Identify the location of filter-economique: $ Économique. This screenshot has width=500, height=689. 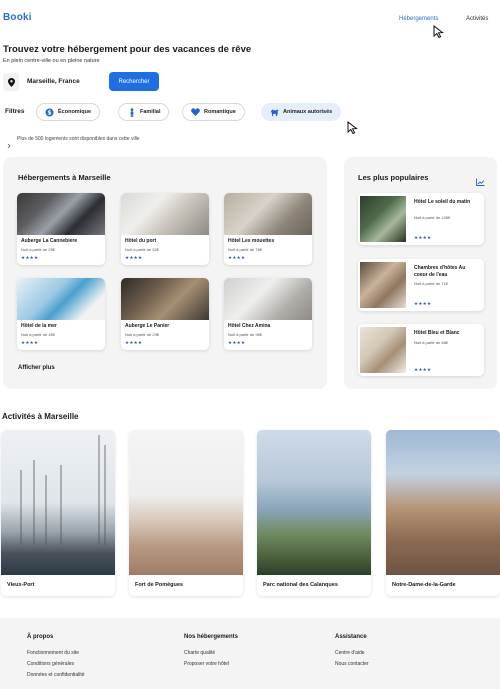
(68, 112).